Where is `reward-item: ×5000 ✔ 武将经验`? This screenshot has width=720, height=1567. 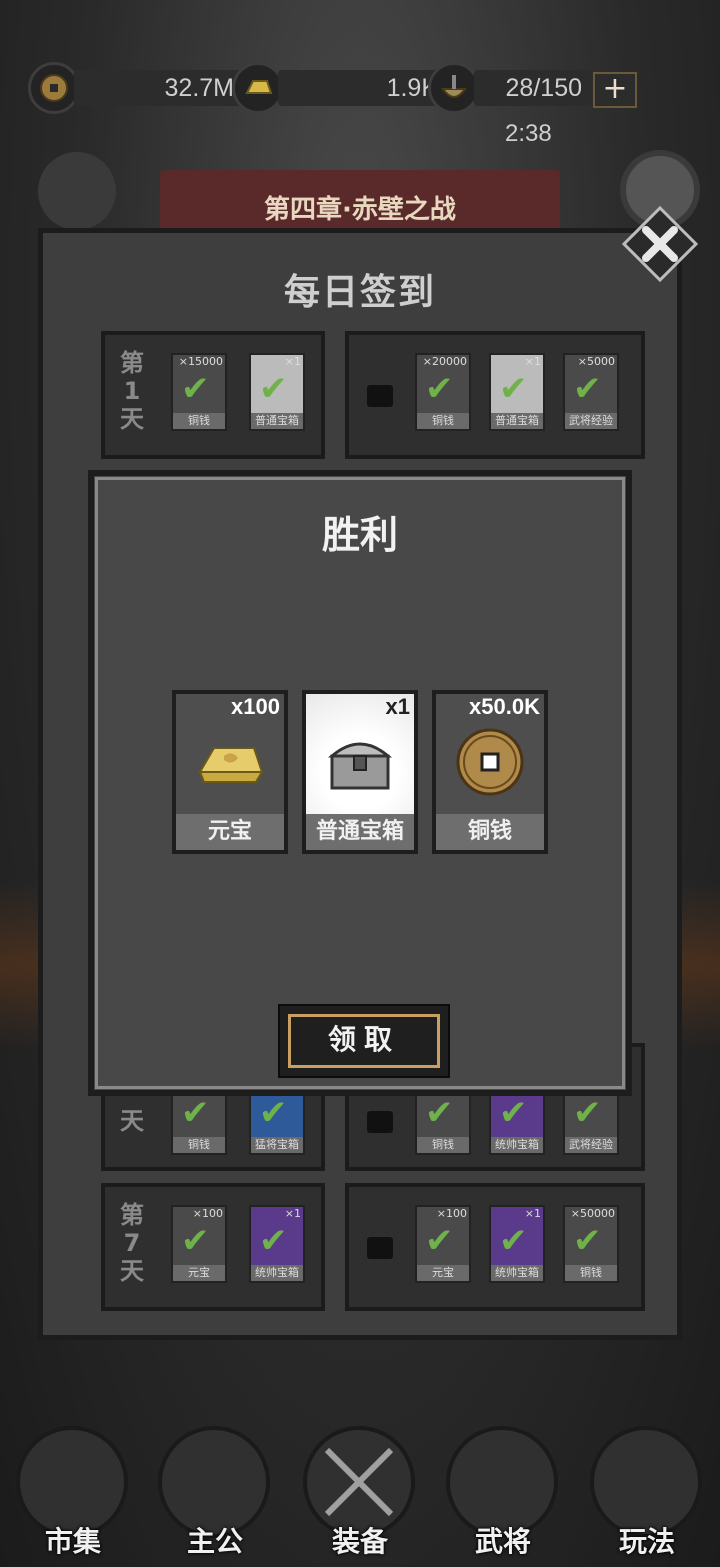
reward-item: ×5000 ✔ 武将经验 is located at coordinates (591, 392).